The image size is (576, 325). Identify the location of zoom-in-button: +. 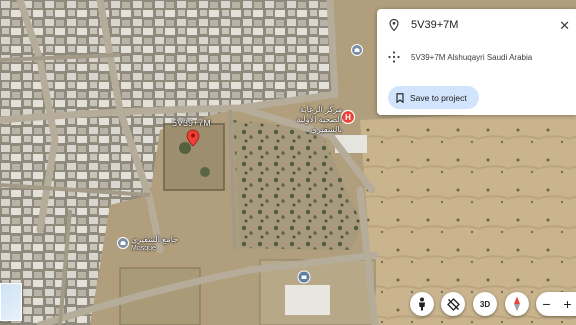
(567, 304).